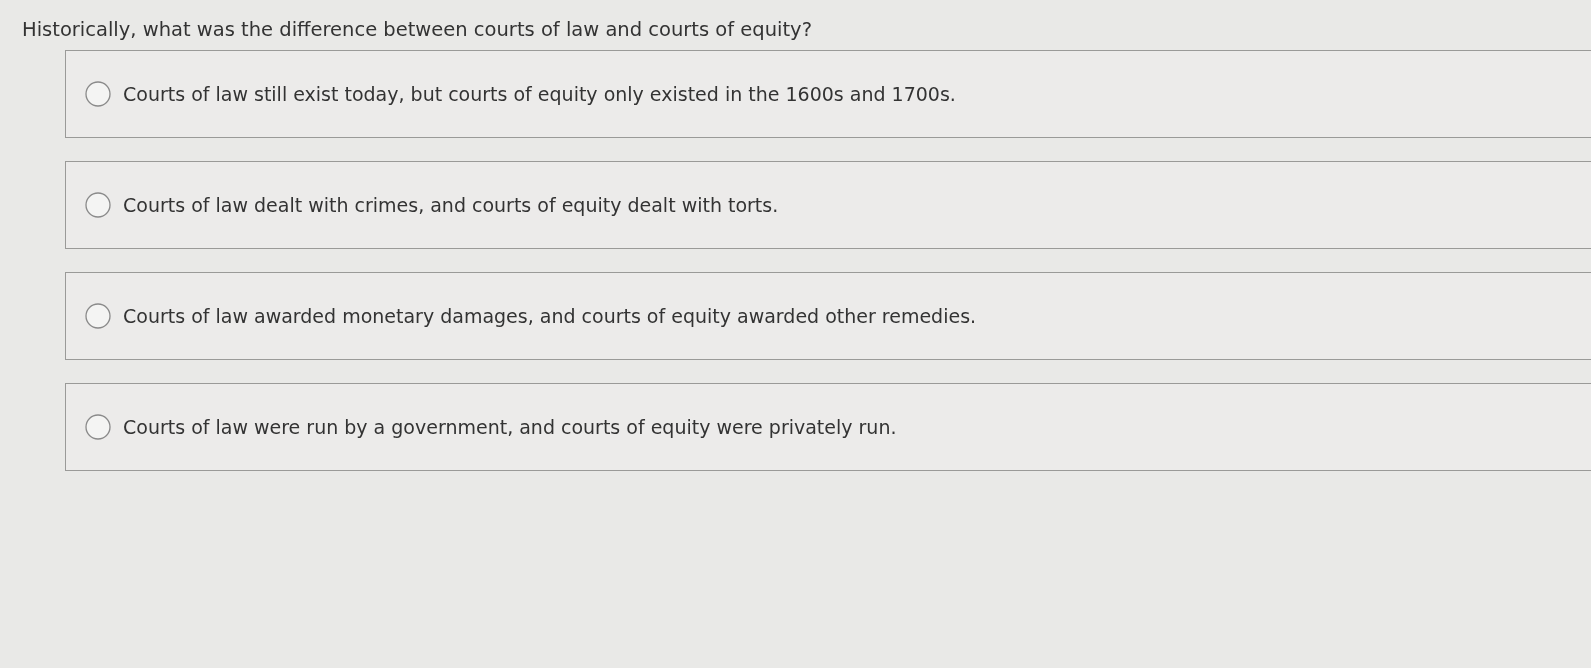 The height and width of the screenshot is (668, 1591). I want to click on option-label: Courts of law awarded monetary damages, and courts of equity awarded other remedies., so click(550, 316).